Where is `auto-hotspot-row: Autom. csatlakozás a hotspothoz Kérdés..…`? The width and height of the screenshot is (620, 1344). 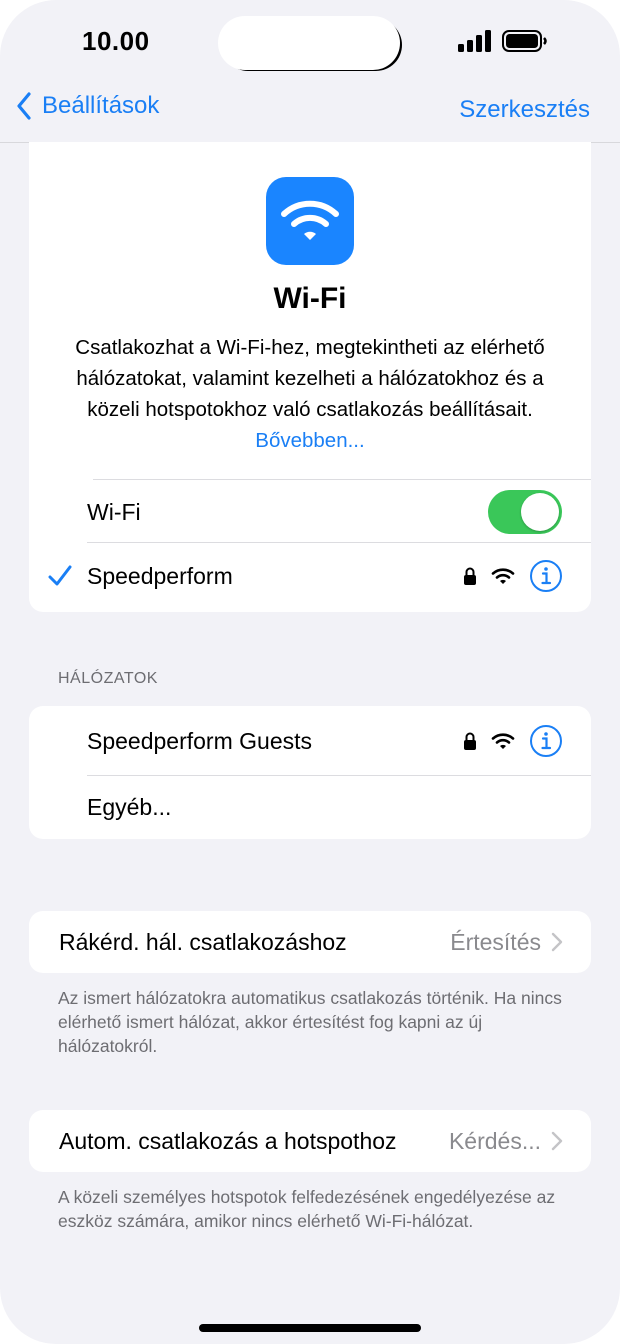
auto-hotspot-row: Autom. csatlakozás a hotspothoz Kérdés..… is located at coordinates (310, 1141).